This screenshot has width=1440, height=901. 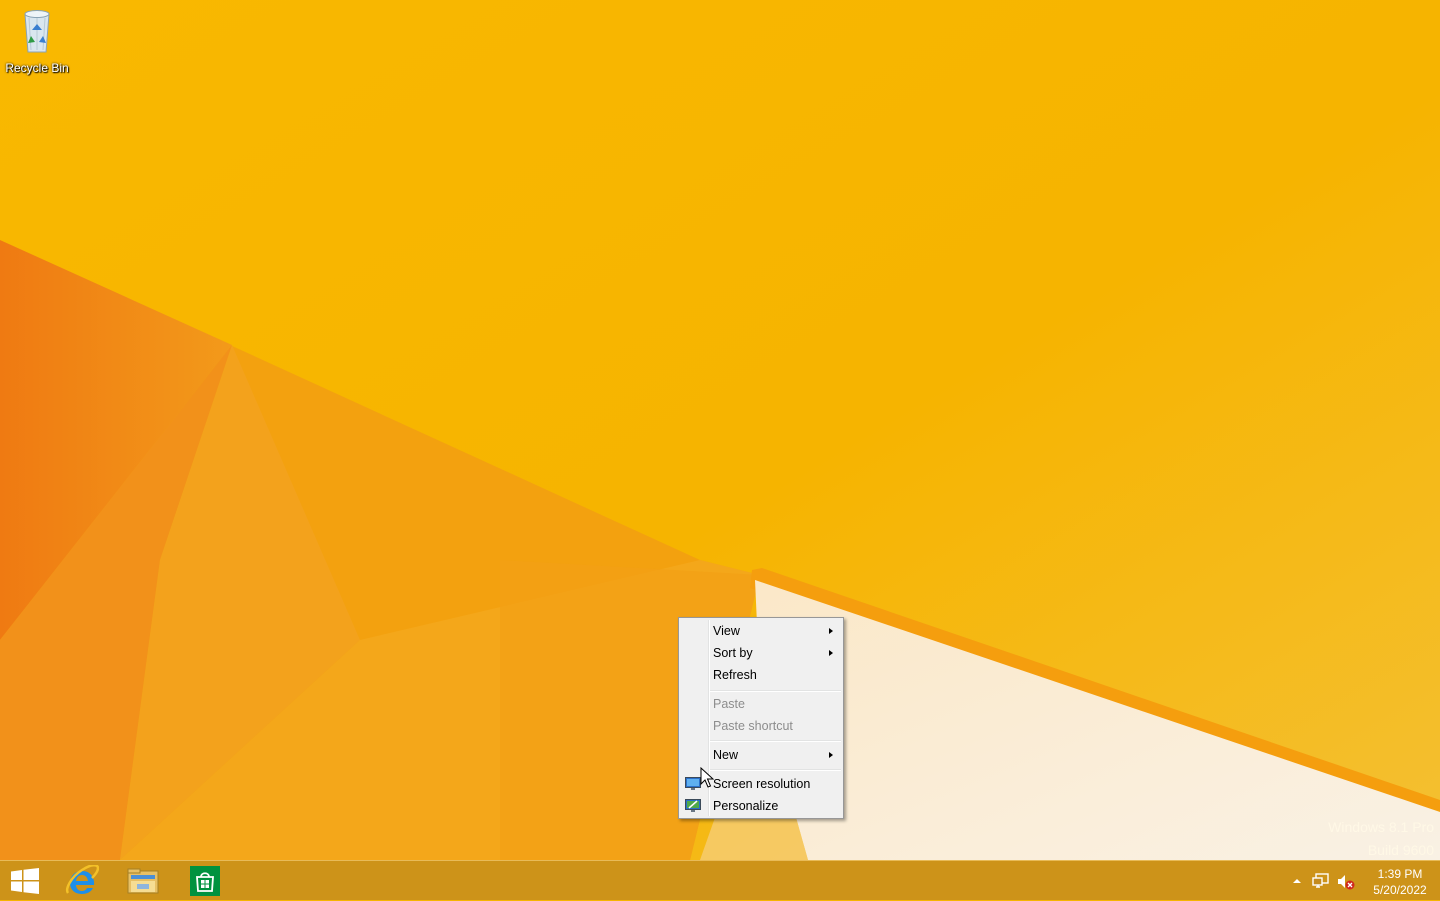 What do you see at coordinates (761, 704) in the screenshot?
I see `menu-item-paste: Paste` at bounding box center [761, 704].